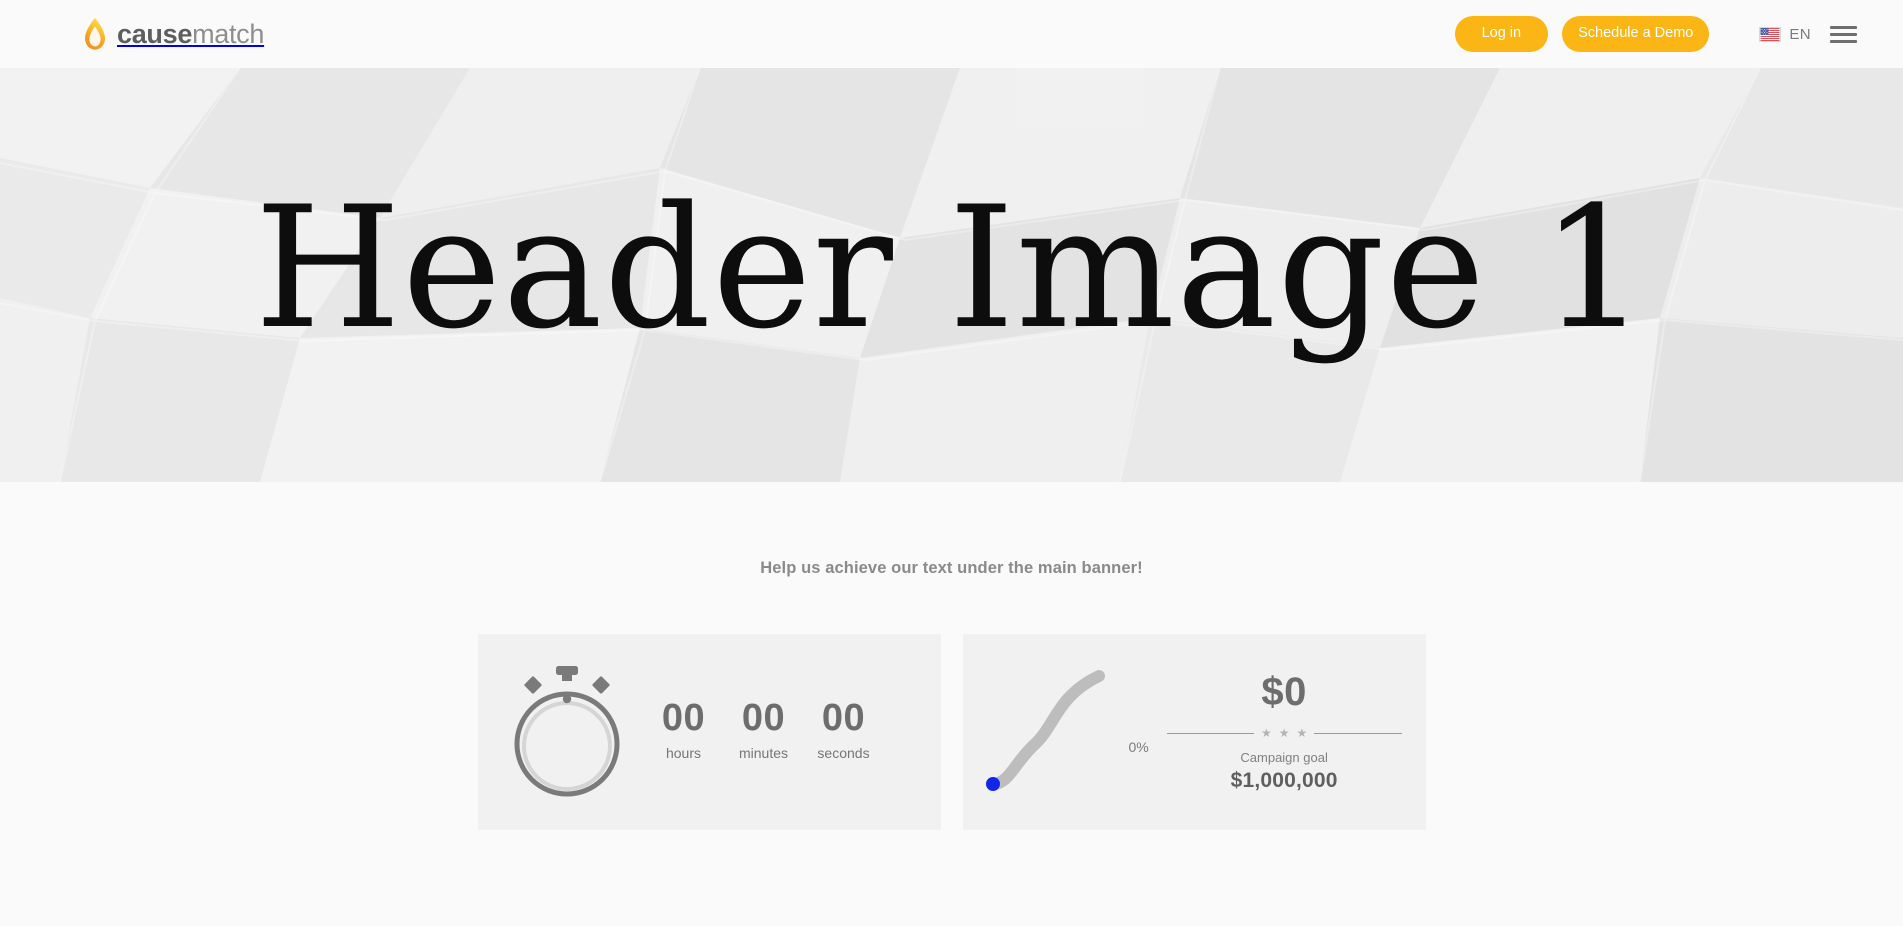 Image resolution: width=1903 pixels, height=926 pixels. I want to click on countdown-unit-seconds: 00 seconds, so click(844, 729).